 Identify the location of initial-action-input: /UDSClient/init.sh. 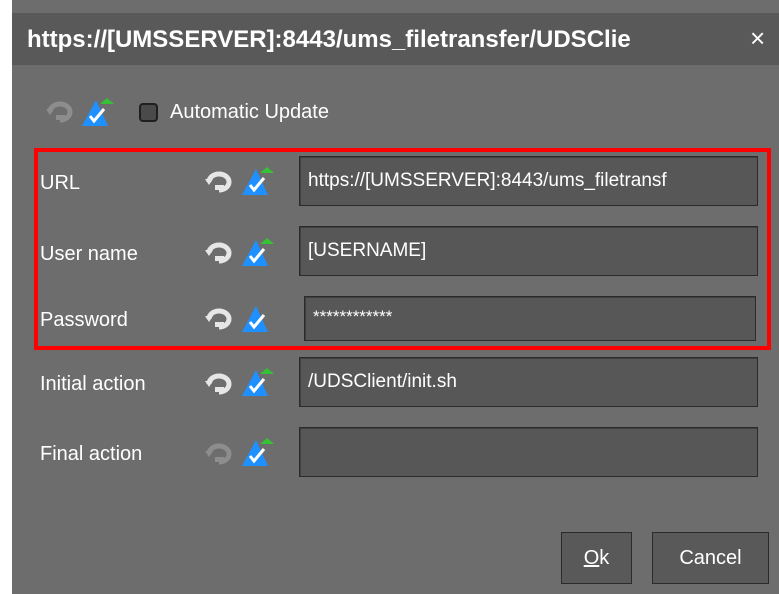
(528, 382).